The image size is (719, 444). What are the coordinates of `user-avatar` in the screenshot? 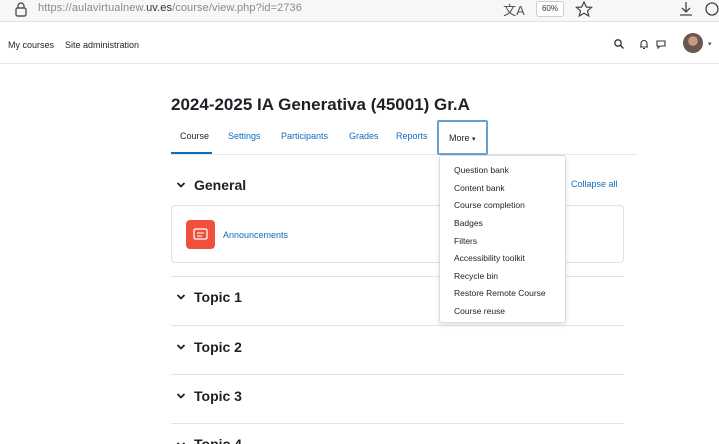 It's located at (693, 43).